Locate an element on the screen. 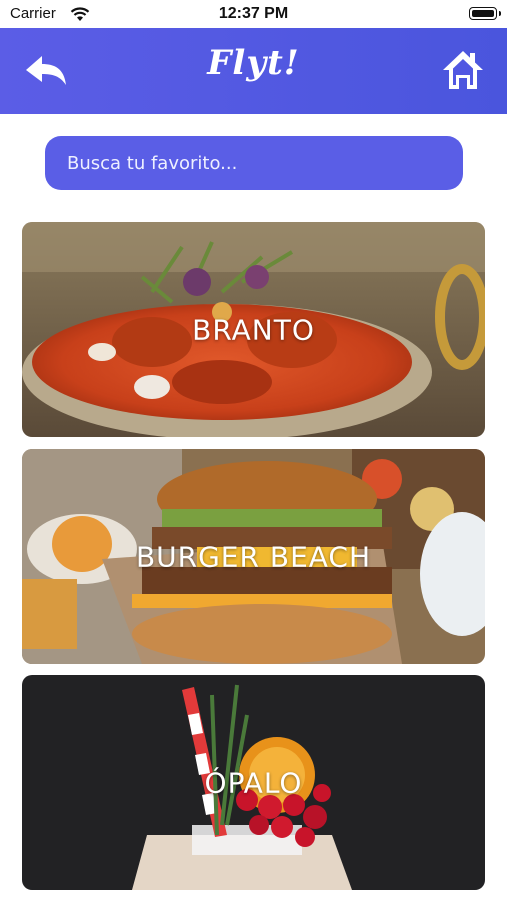 This screenshot has height=900, width=507. restaurant-name: BRANTO is located at coordinates (253, 329).